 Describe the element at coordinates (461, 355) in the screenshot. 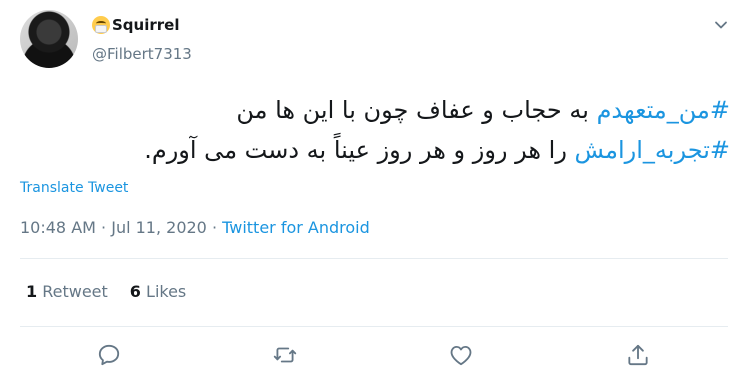

I see `like-icon` at that location.